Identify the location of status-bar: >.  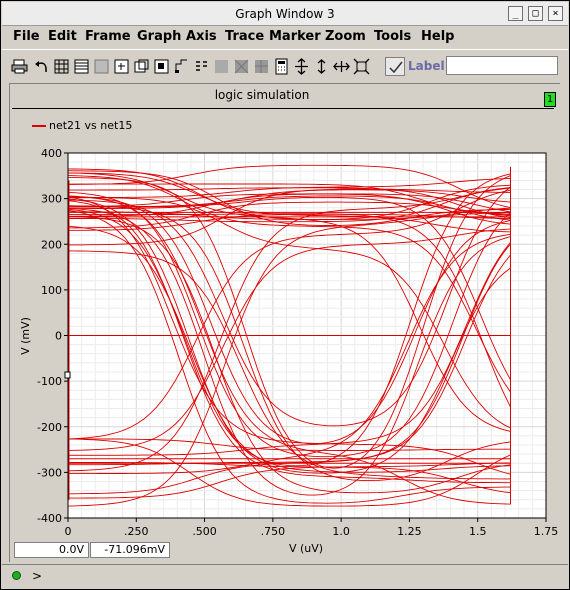
(285, 576).